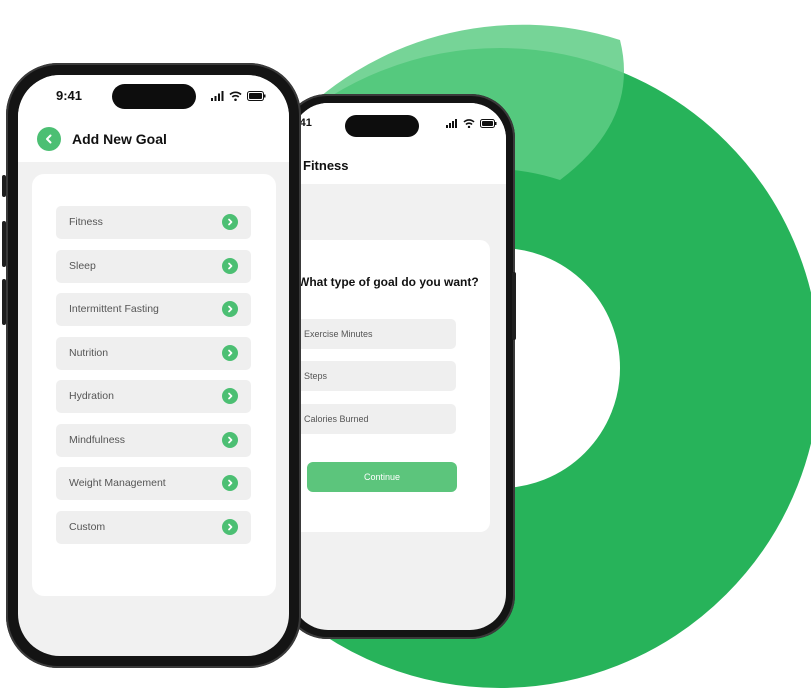 Image resolution: width=811 pixels, height=700 pixels. I want to click on goal-item-label: Hydration, so click(91, 396).